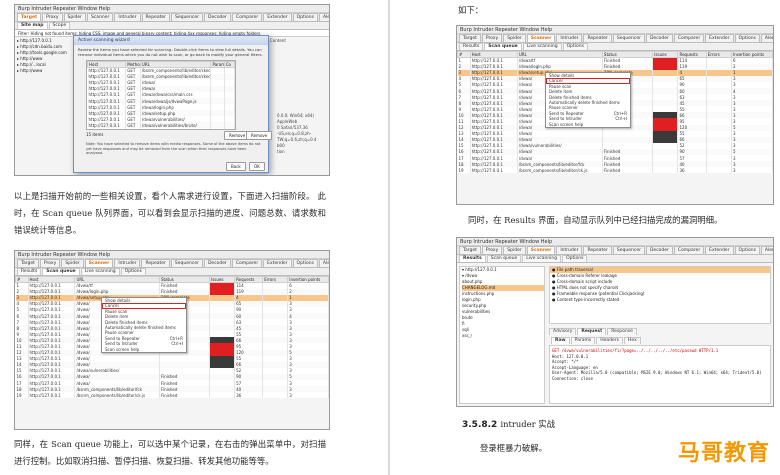 This screenshot has width=780, height=475. I want to click on tab-site-map: Site map, so click(32, 25).